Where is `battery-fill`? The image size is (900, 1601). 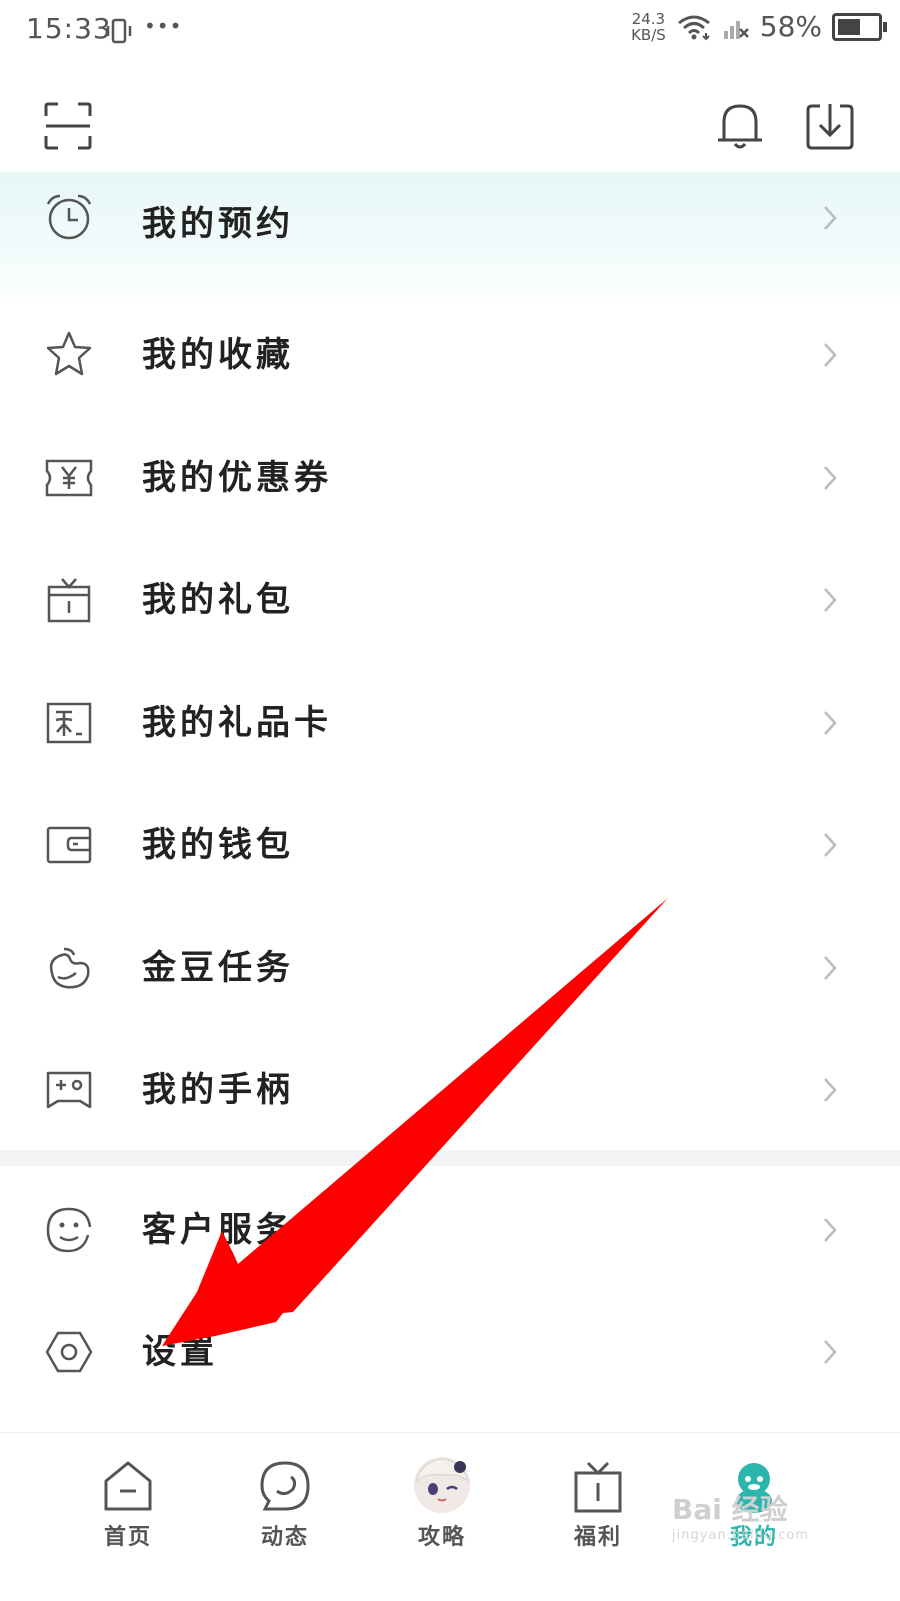
battery-fill is located at coordinates (849, 26).